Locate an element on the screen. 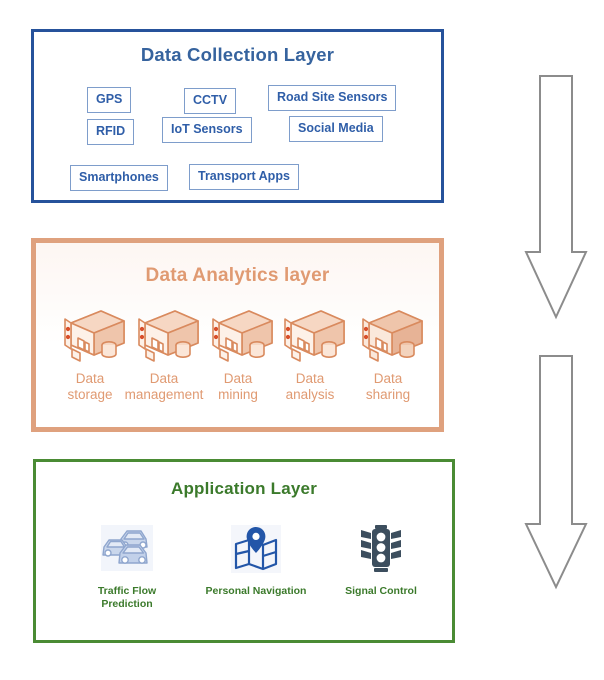 This screenshot has height=680, width=604. analytics-node-data-sharing: Data sharing is located at coordinates (388, 354).